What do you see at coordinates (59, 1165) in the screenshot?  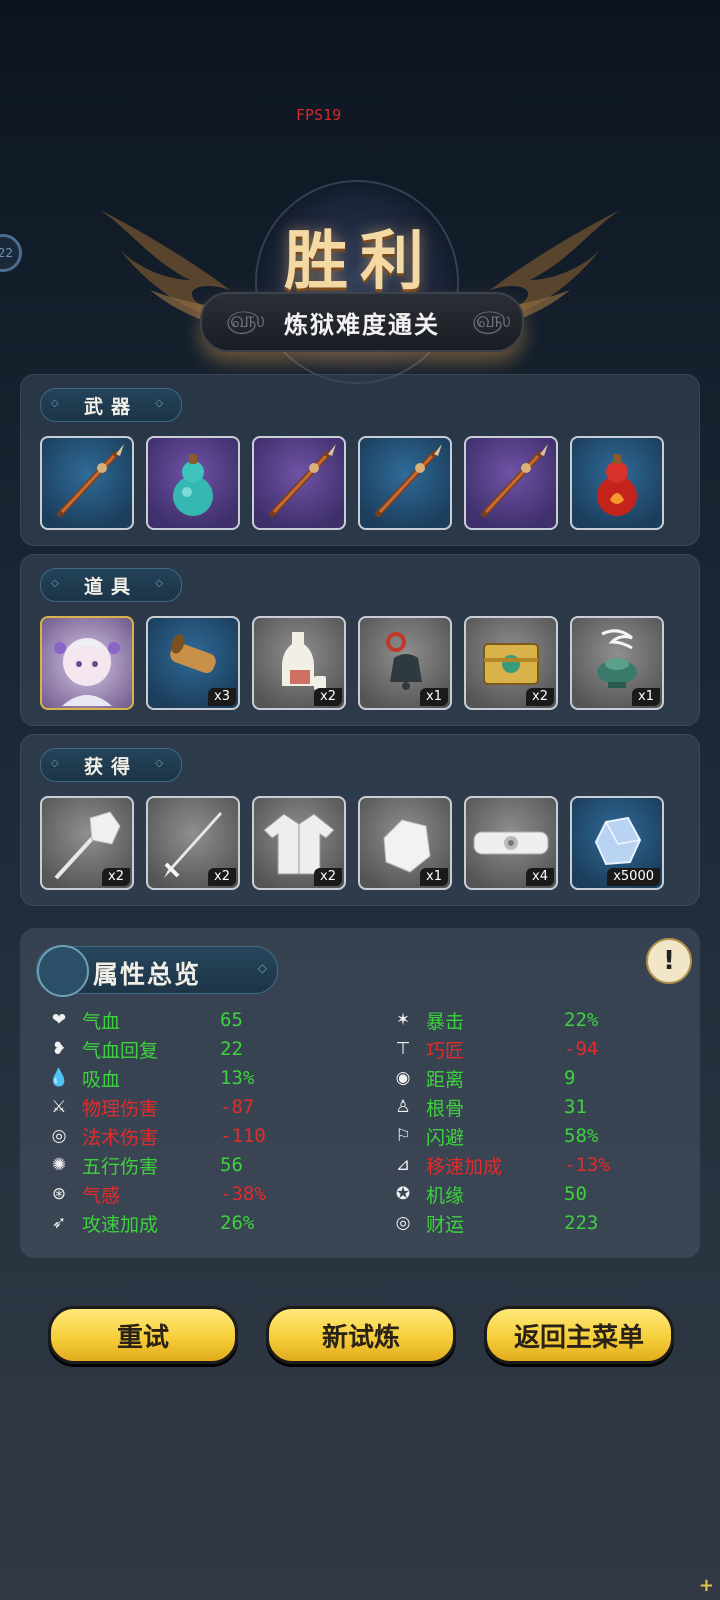 I see `swirl-icon: ✺` at bounding box center [59, 1165].